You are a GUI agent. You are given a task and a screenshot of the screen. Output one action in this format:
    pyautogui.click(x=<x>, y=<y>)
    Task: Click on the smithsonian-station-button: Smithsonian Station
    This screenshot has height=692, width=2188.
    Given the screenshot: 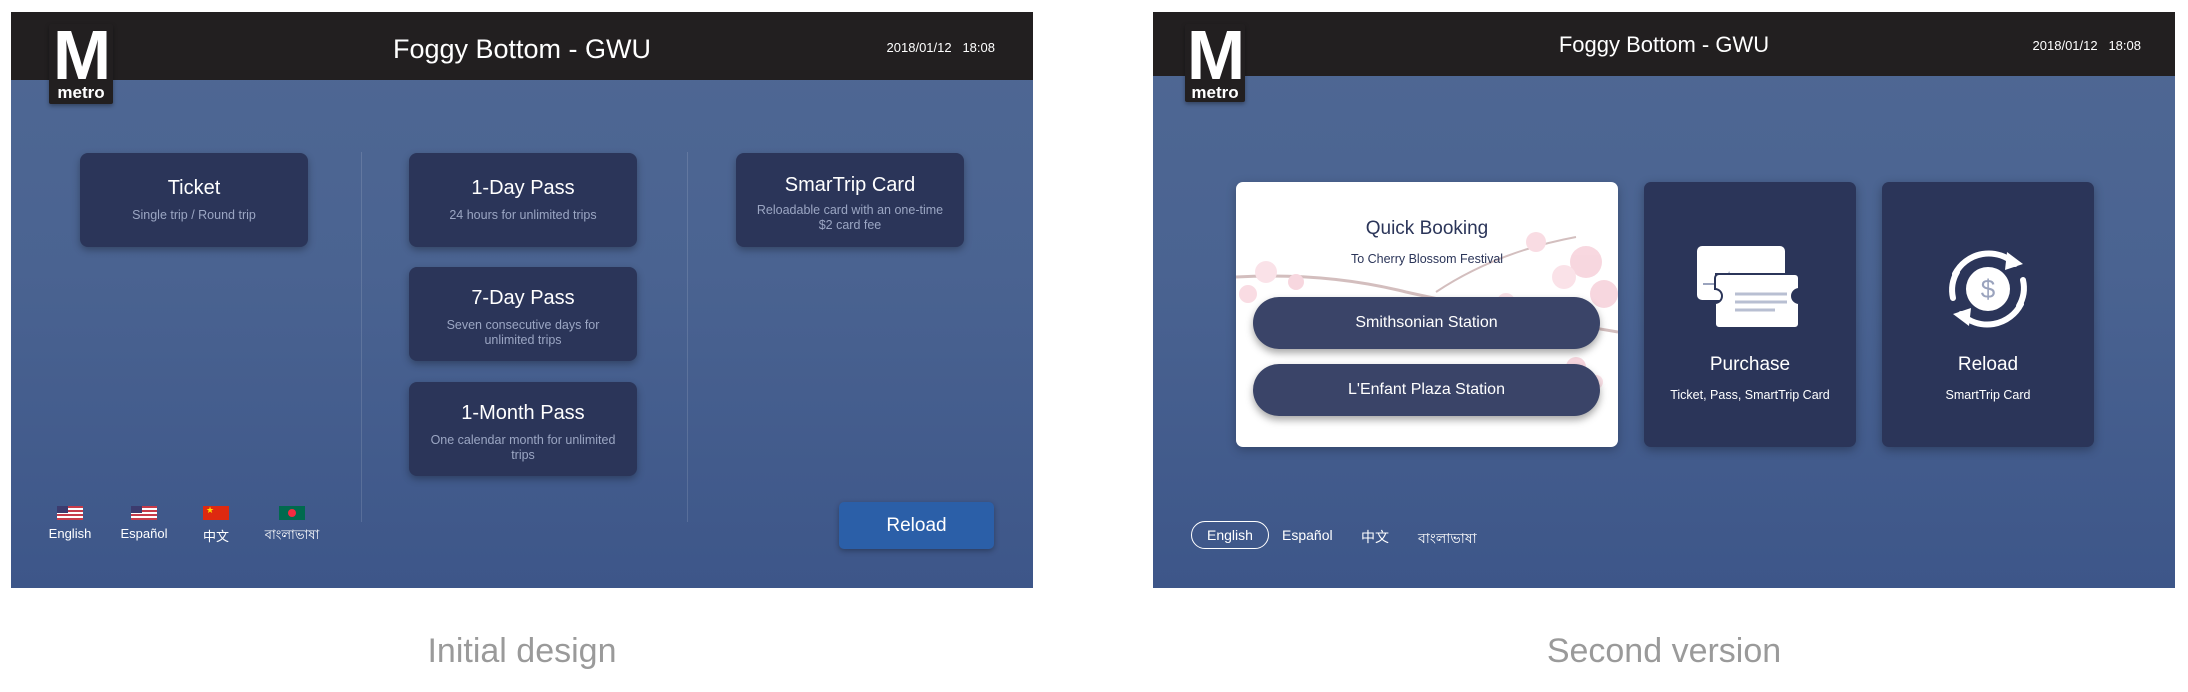 What is the action you would take?
    pyautogui.click(x=1426, y=323)
    